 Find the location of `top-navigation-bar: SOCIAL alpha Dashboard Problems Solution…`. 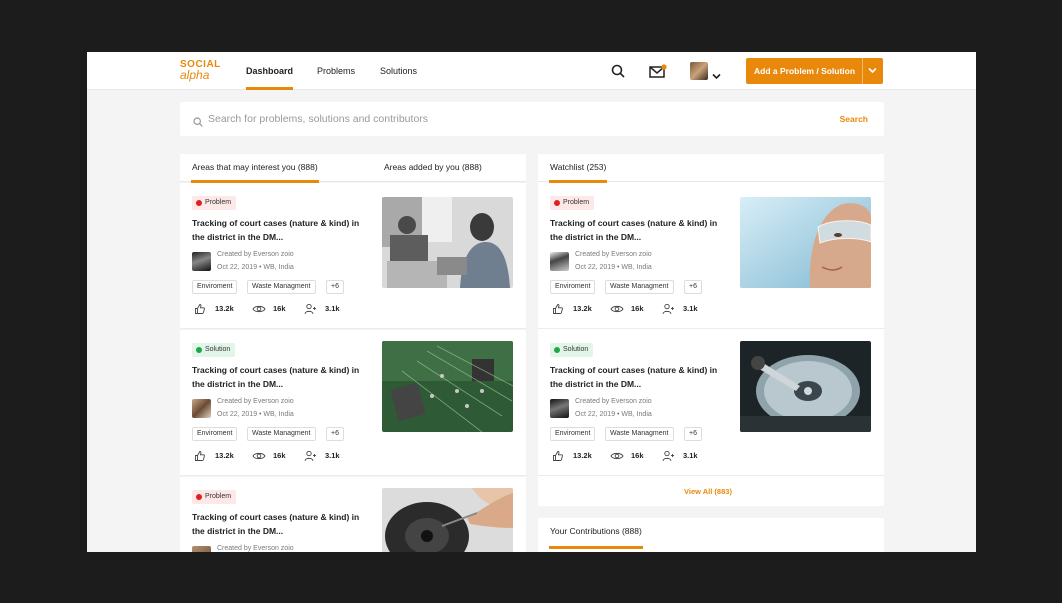

top-navigation-bar: SOCIAL alpha Dashboard Problems Solution… is located at coordinates (531, 71).